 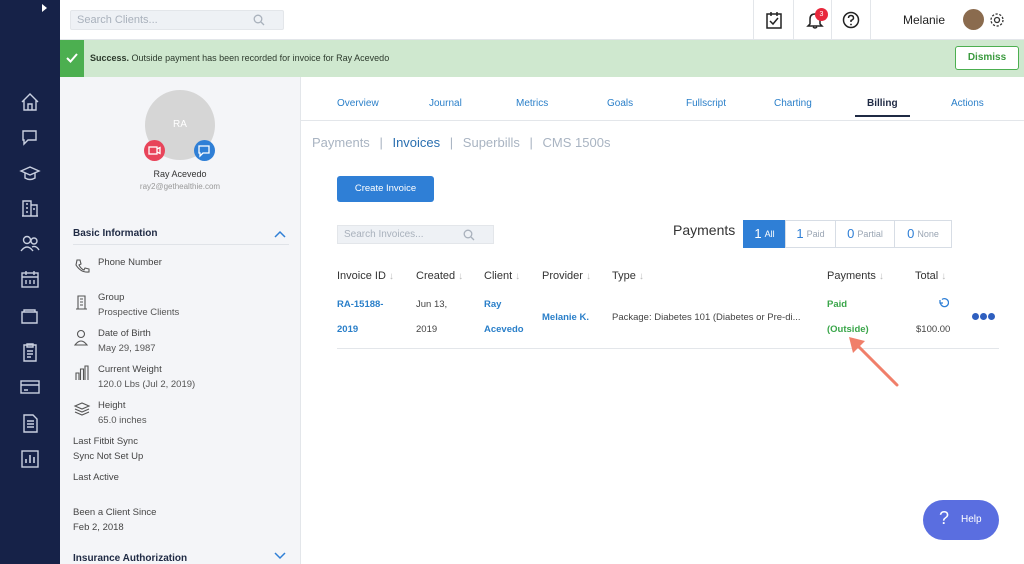 What do you see at coordinates (793, 103) in the screenshot?
I see `tab-charting: Charting` at bounding box center [793, 103].